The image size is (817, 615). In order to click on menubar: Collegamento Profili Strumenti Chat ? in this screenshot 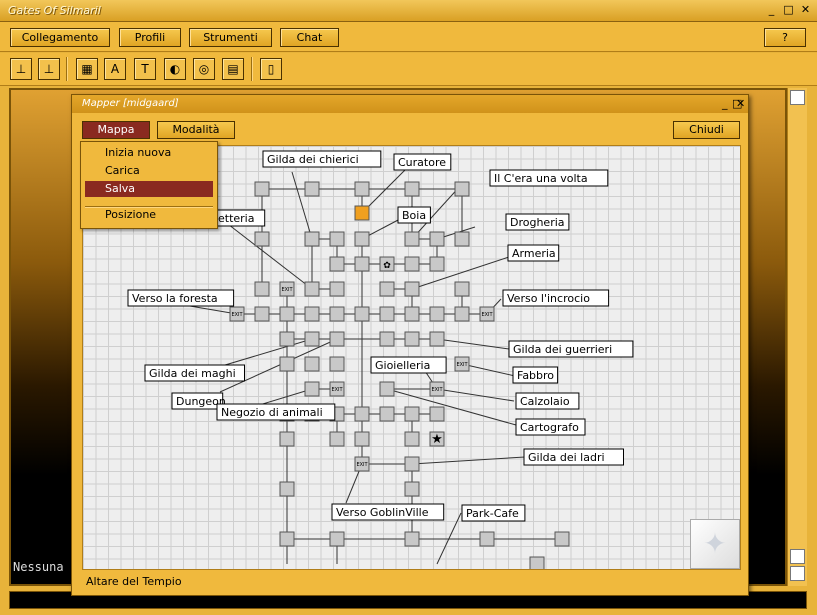, I will do `click(408, 37)`.